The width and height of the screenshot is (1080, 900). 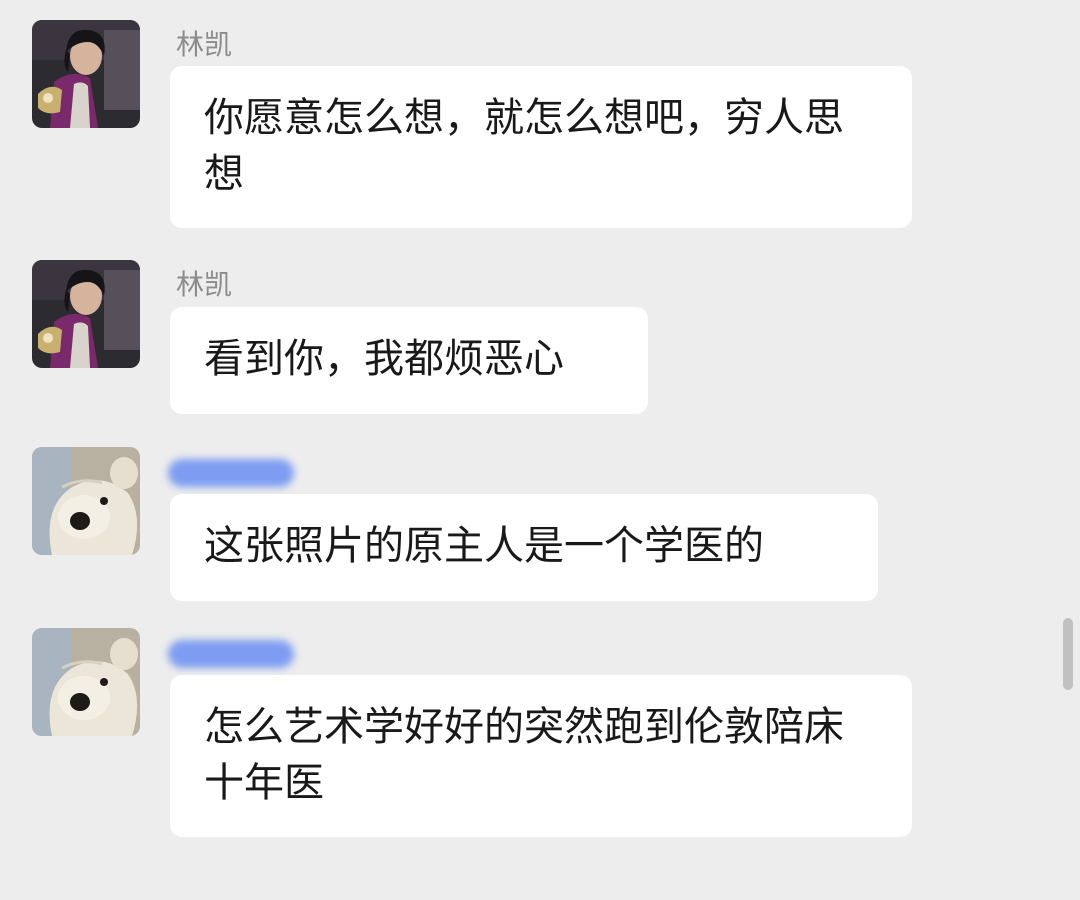 I want to click on message-bubble: 你愿意怎么想，就怎么想吧，穷人思想, so click(x=541, y=147).